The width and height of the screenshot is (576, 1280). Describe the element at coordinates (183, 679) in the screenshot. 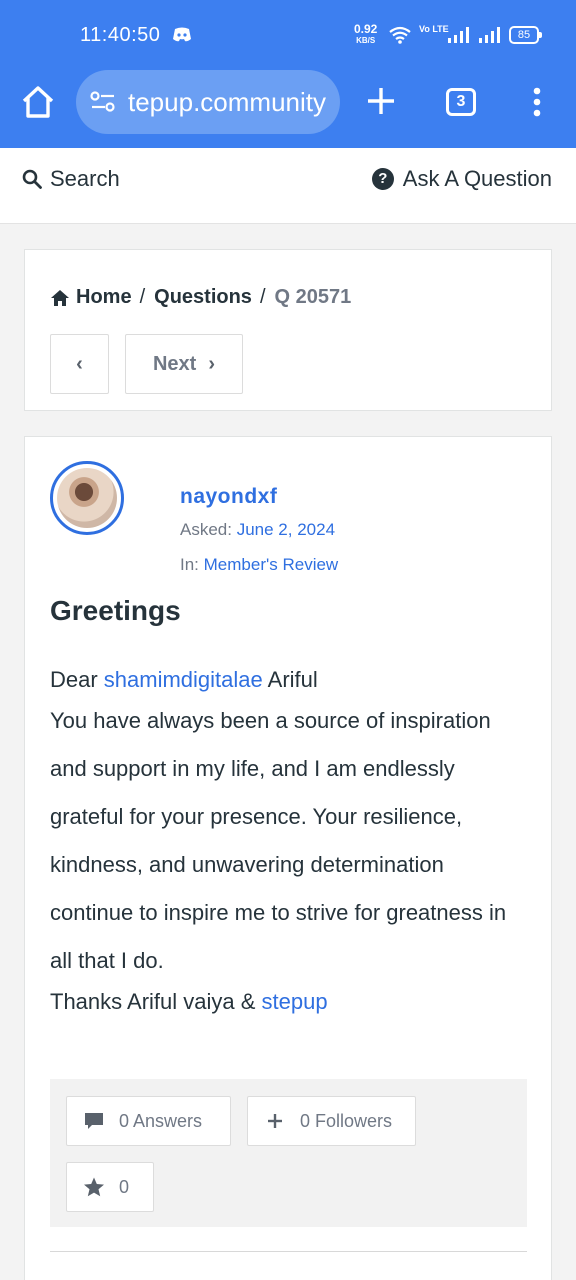

I see `mention-link: shamimdigitalae` at that location.